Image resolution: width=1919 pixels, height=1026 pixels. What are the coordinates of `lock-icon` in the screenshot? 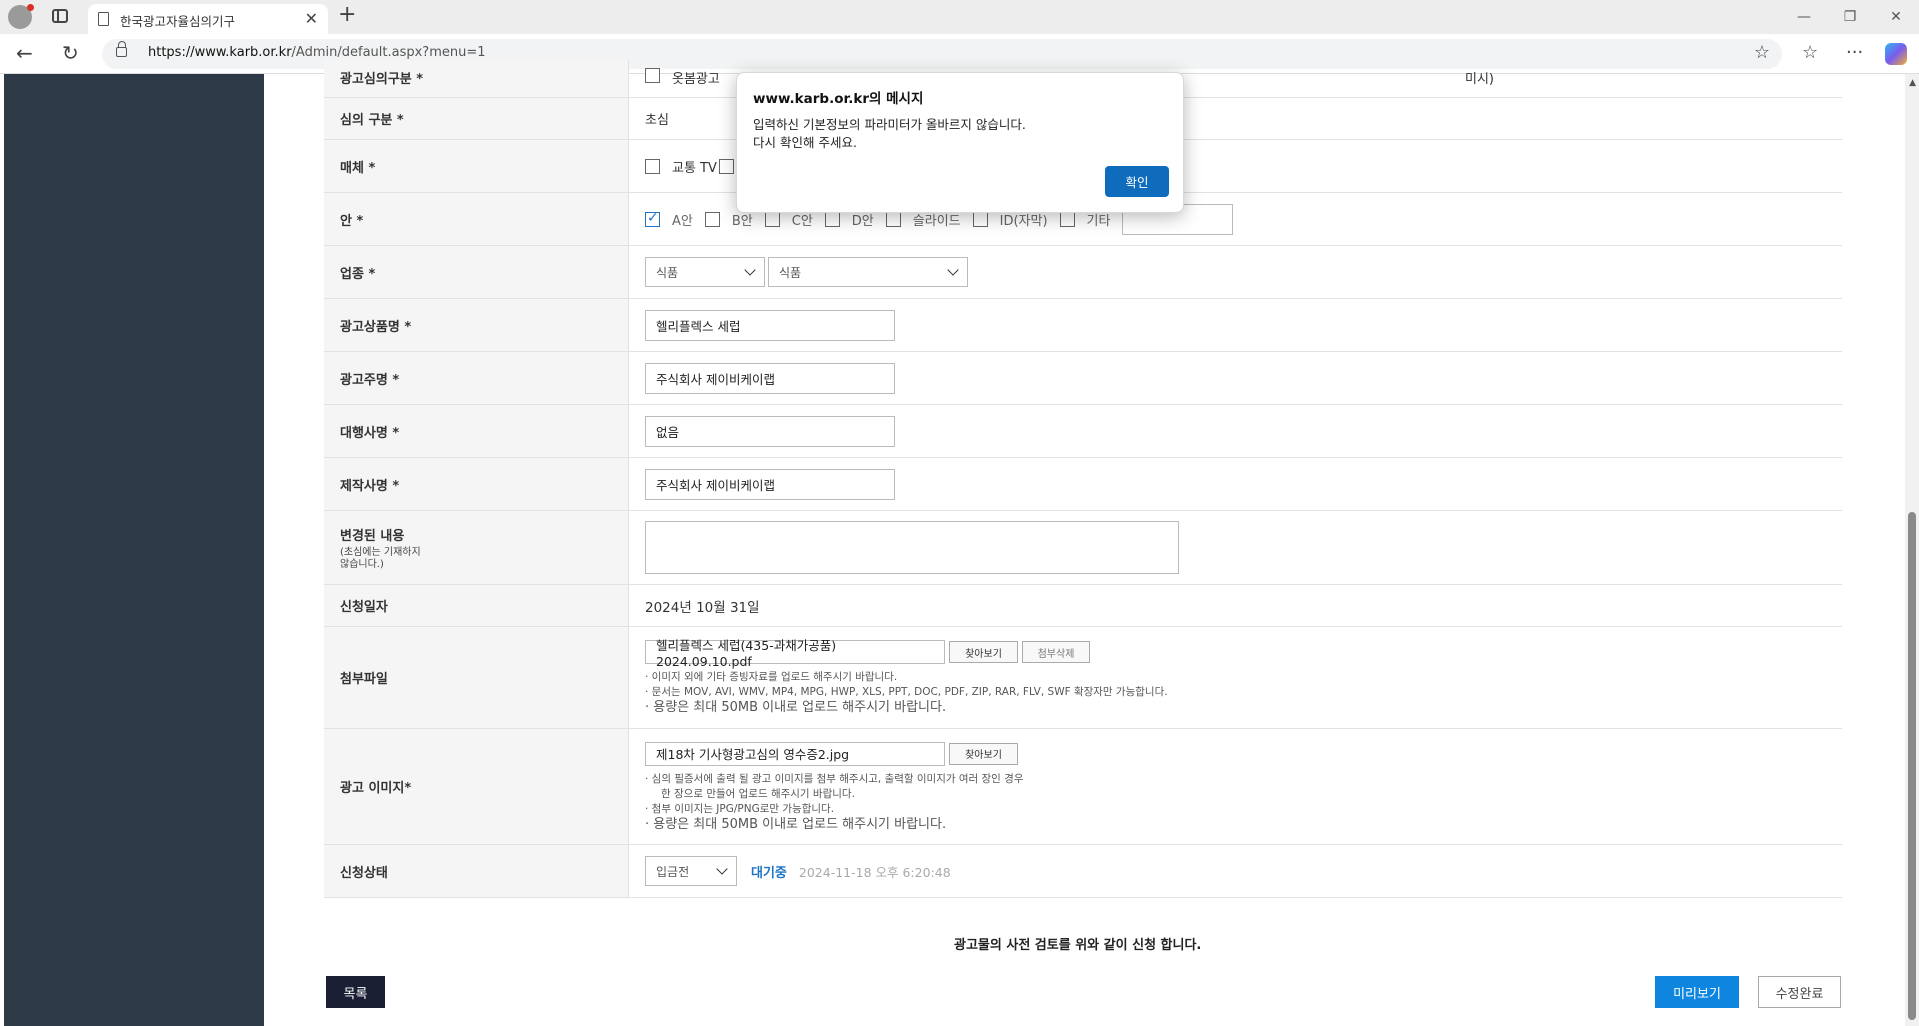 It's located at (121, 49).